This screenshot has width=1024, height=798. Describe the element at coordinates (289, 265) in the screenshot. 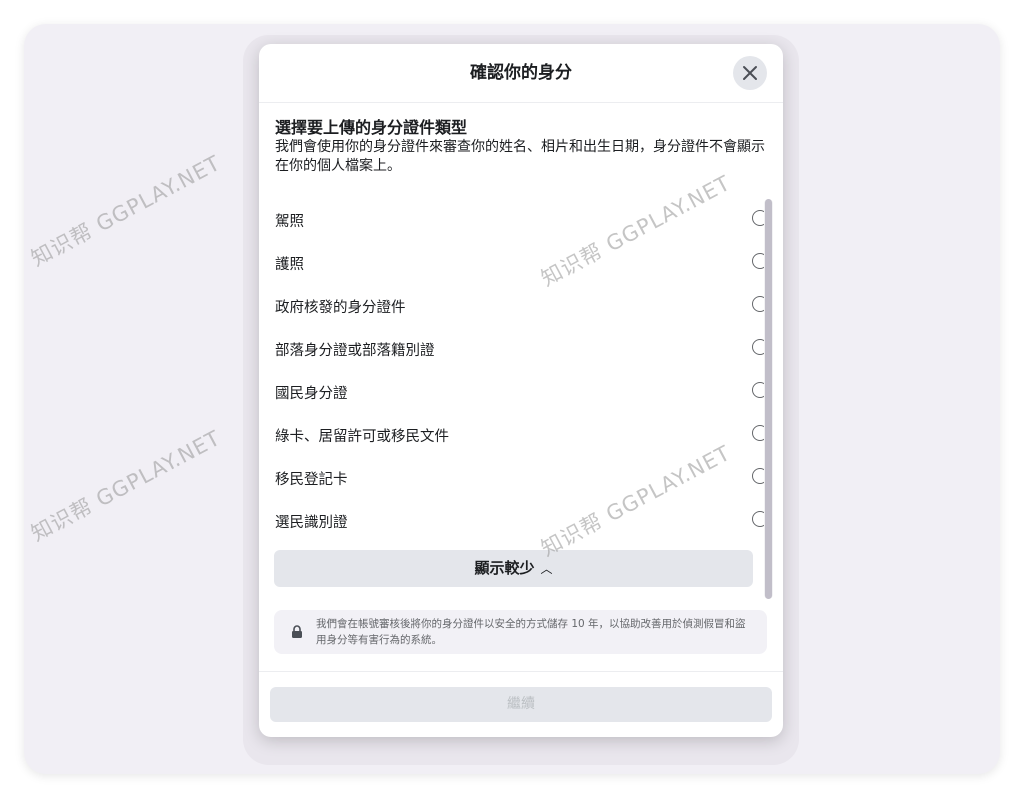

I see `option-label: 護照` at that location.